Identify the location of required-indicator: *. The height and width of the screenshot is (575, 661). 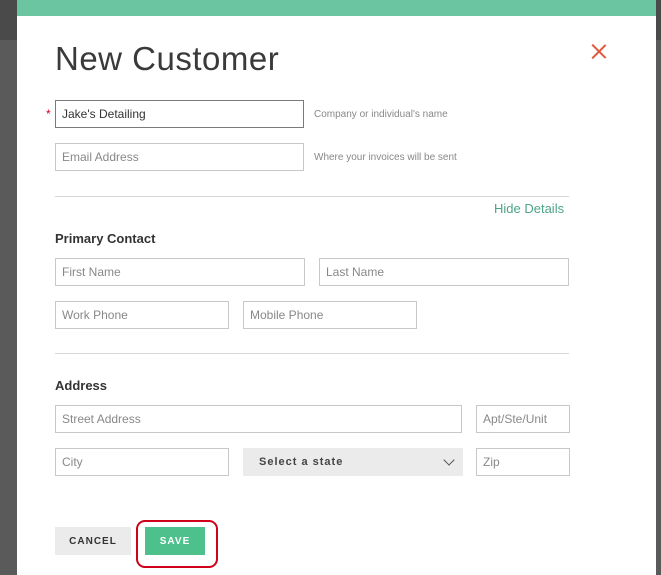
(48, 114).